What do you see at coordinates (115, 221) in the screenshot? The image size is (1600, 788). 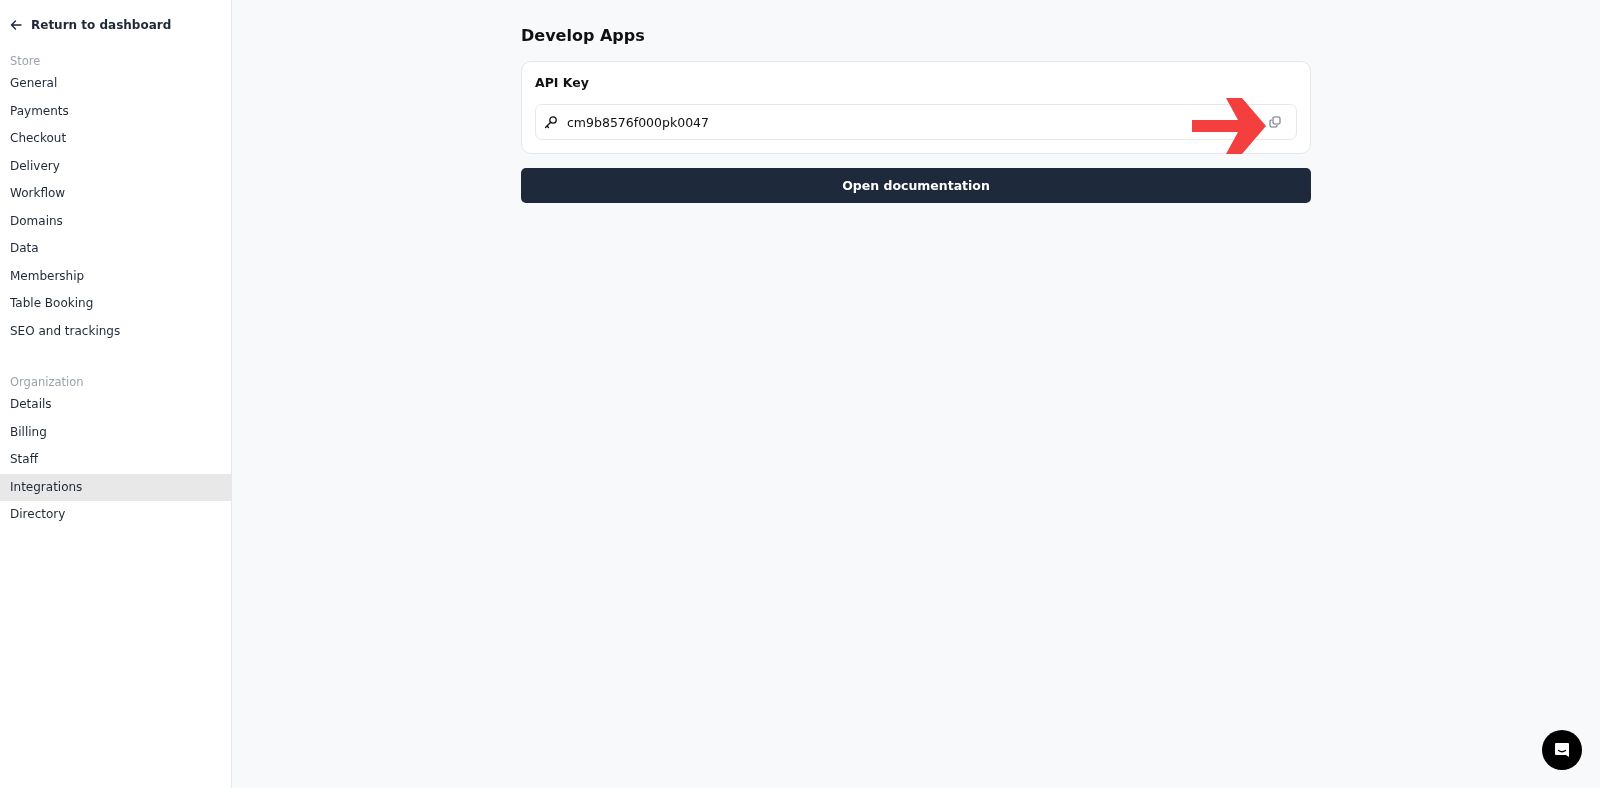 I see `sidebar-item: Domains` at bounding box center [115, 221].